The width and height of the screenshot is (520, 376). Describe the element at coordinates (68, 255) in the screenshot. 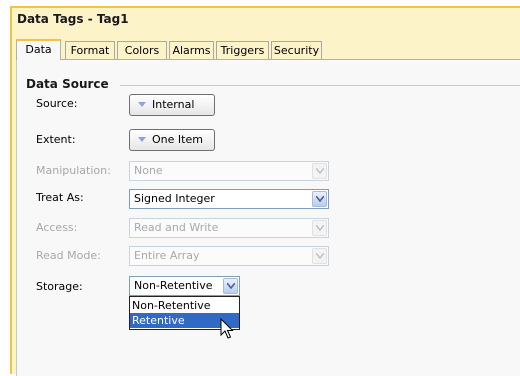

I see `read-mode-label: Read Mode:` at that location.